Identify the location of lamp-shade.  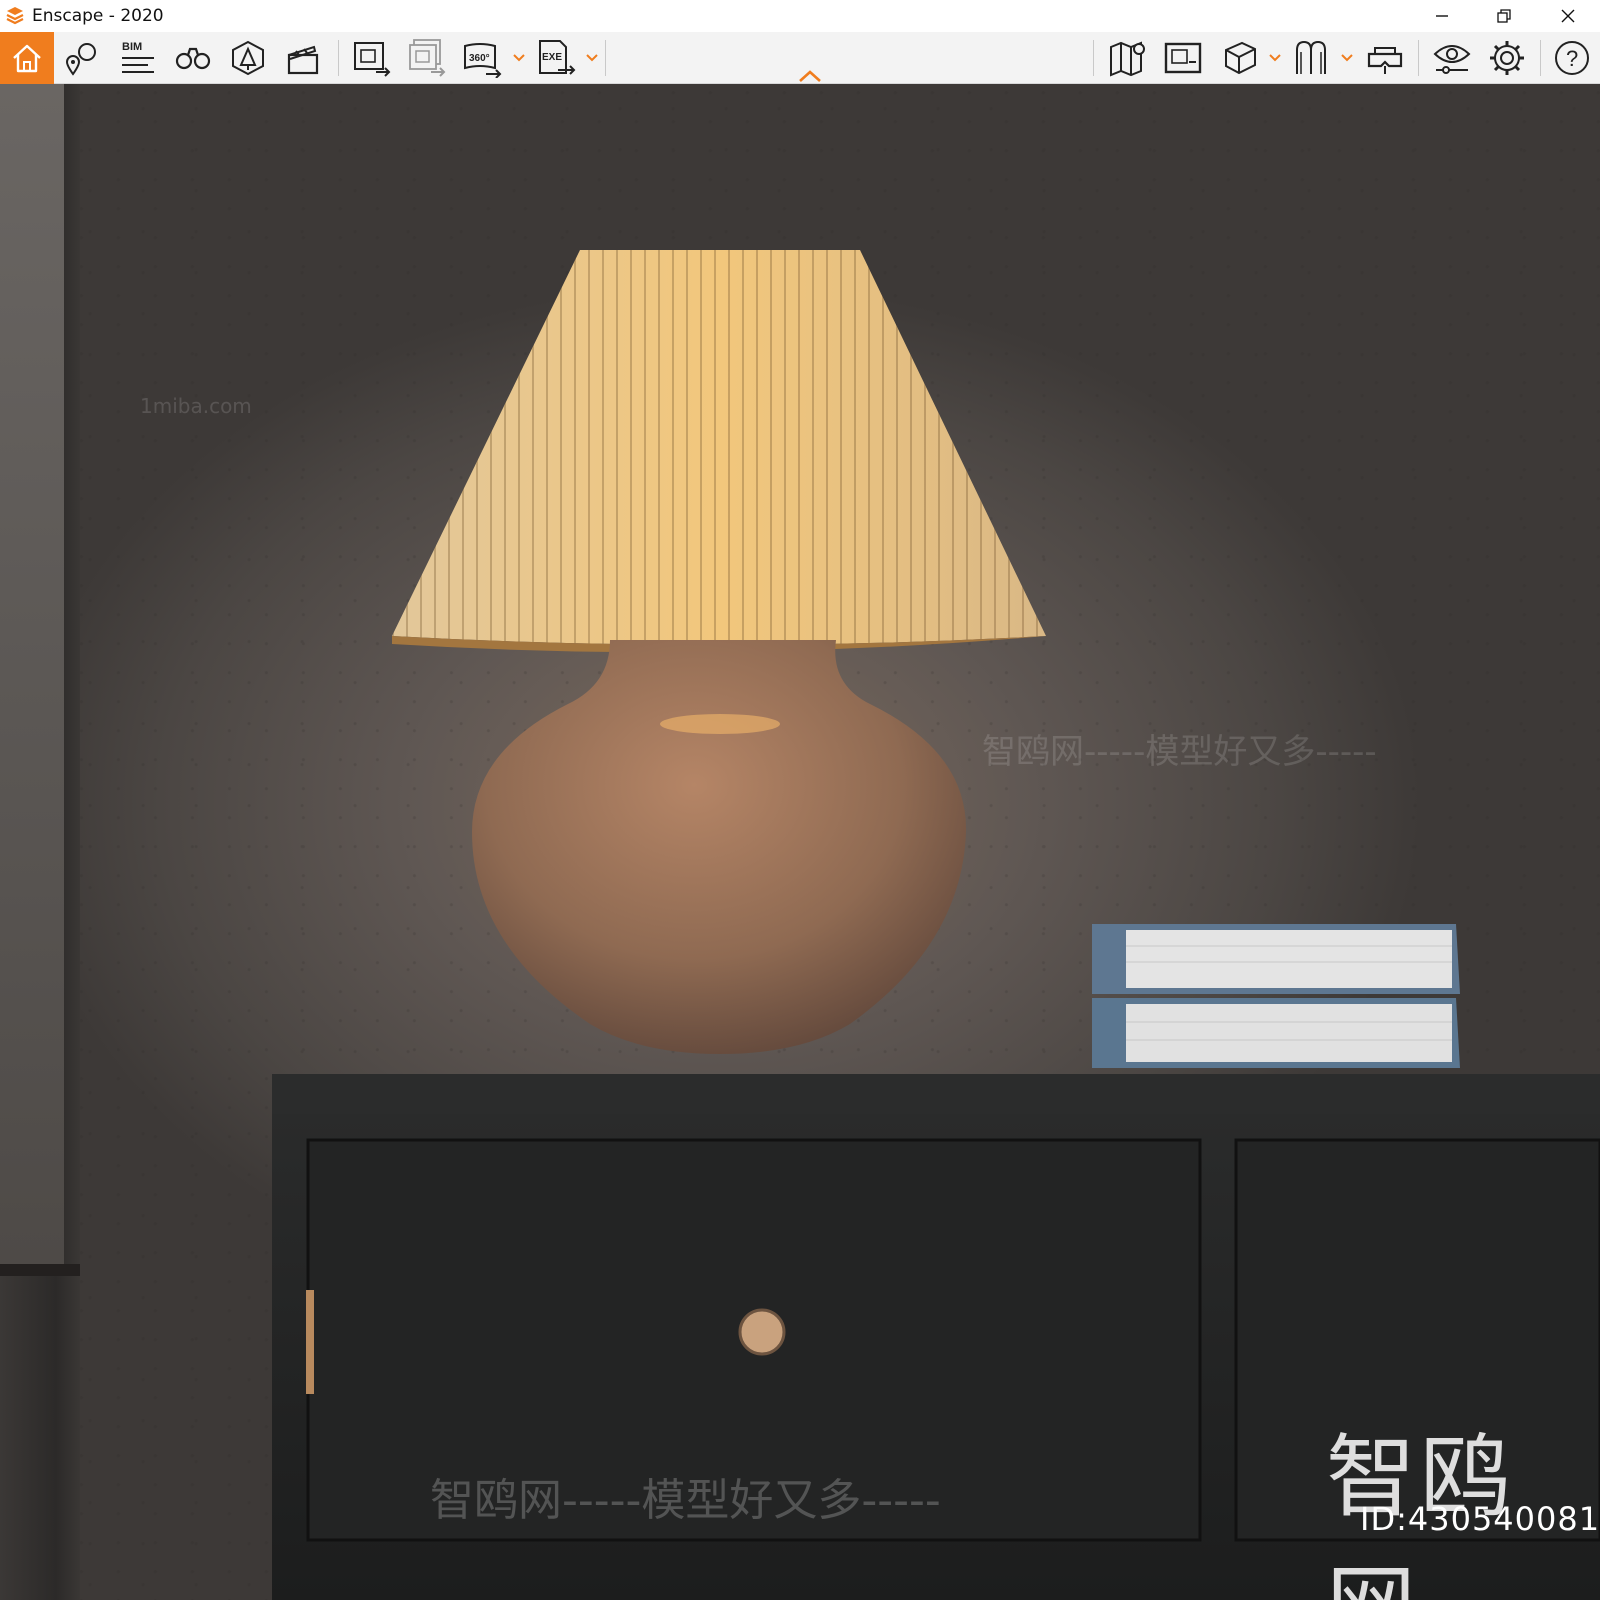
(719, 451).